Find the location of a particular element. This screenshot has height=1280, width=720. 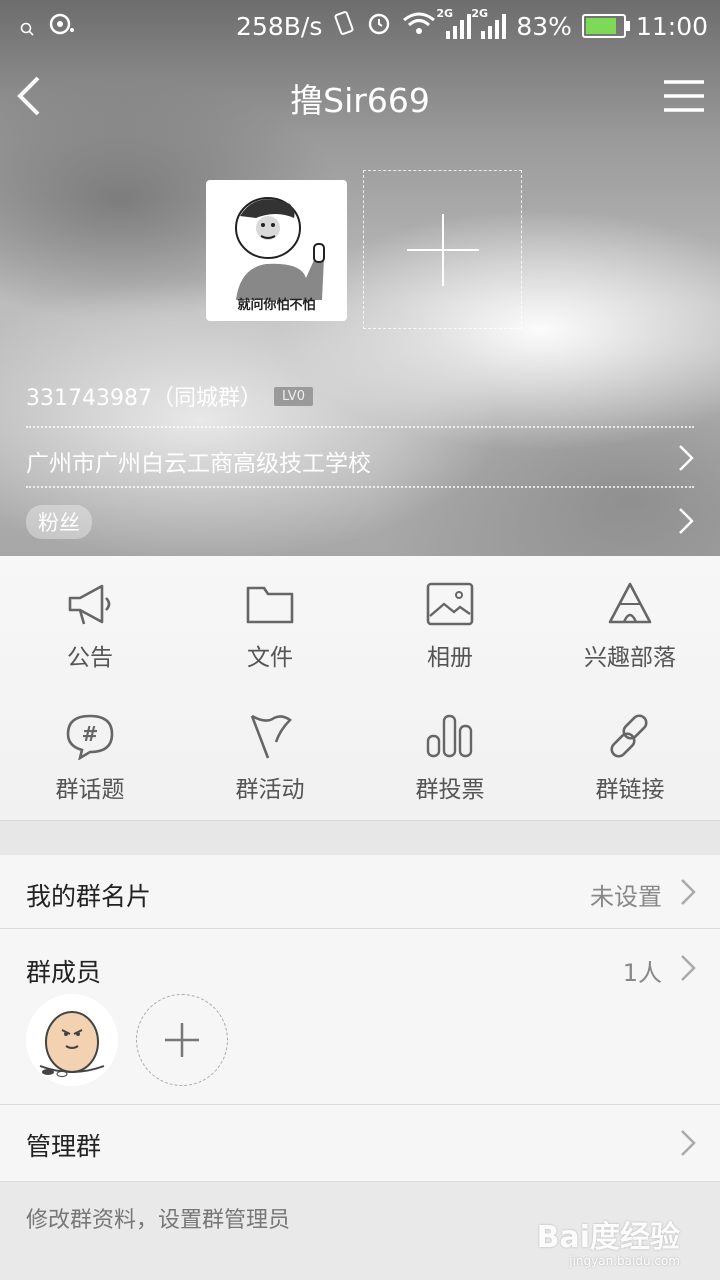

feature-label: 公告 is located at coordinates (90, 658).